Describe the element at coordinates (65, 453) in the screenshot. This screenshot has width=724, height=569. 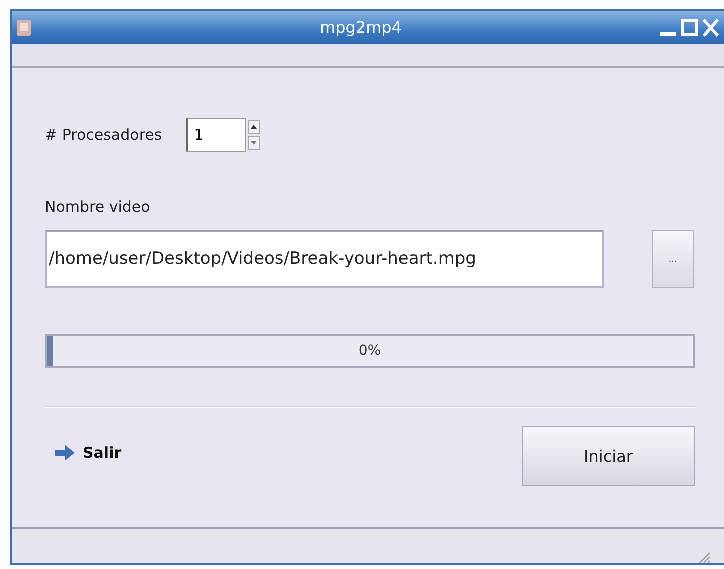
I see `arrow-icon` at that location.